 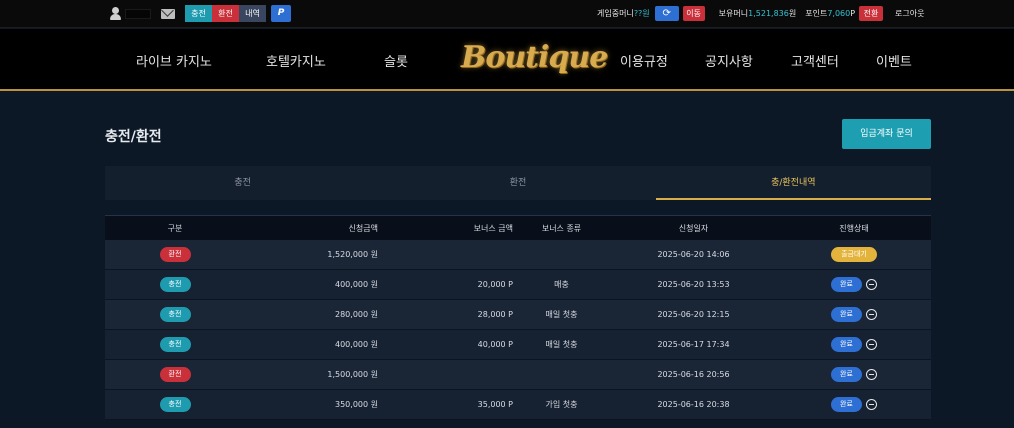 I want to click on header-date: 신청일자, so click(x=693, y=228).